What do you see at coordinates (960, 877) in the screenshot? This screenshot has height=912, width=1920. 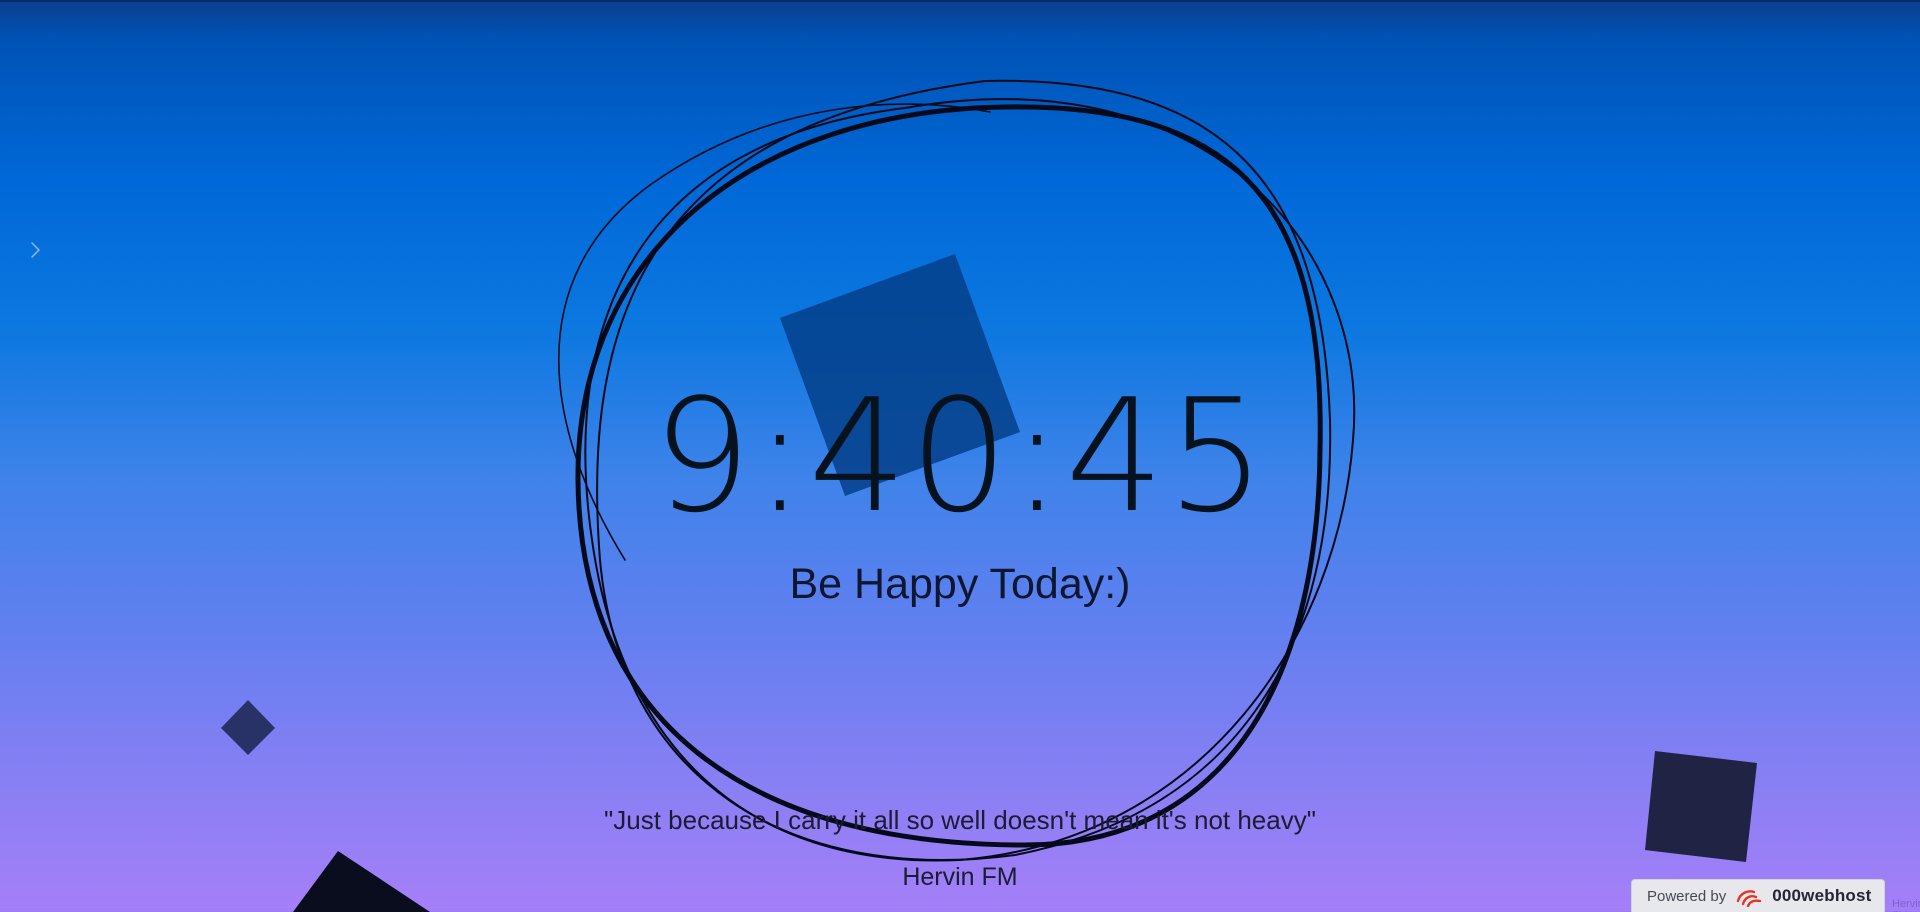 I see `quote-author: Hervin FM` at bounding box center [960, 877].